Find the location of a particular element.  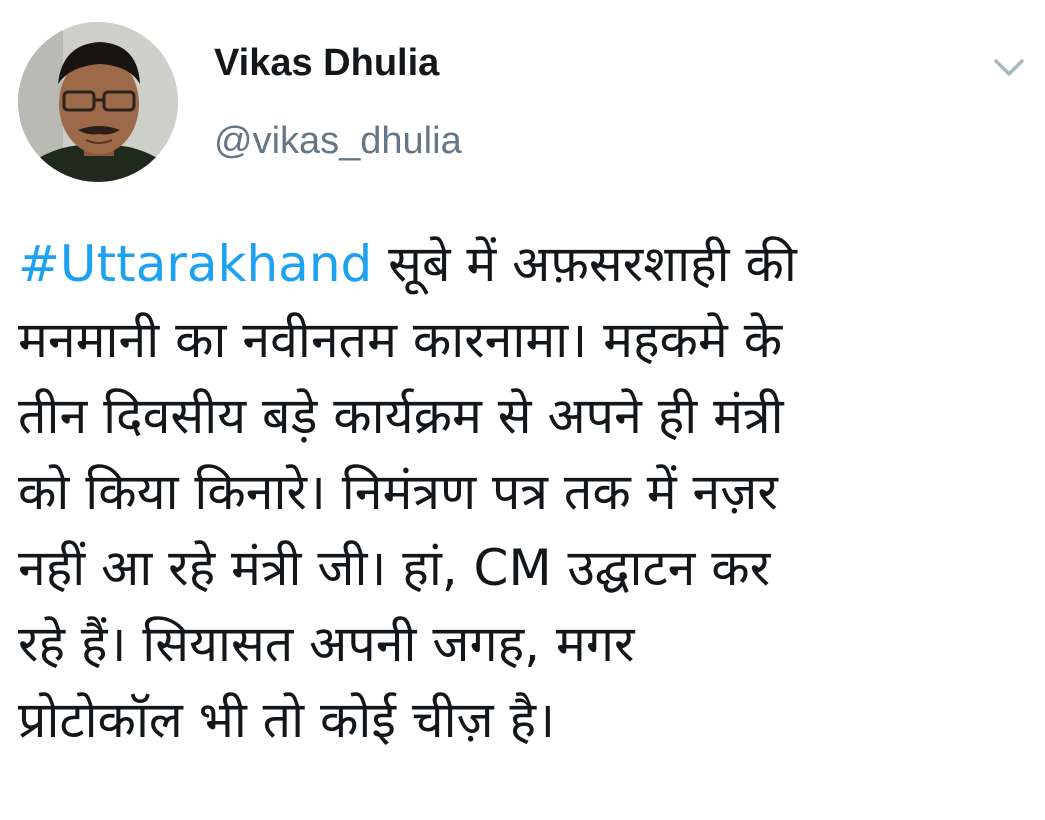

avatar is located at coordinates (98, 102).